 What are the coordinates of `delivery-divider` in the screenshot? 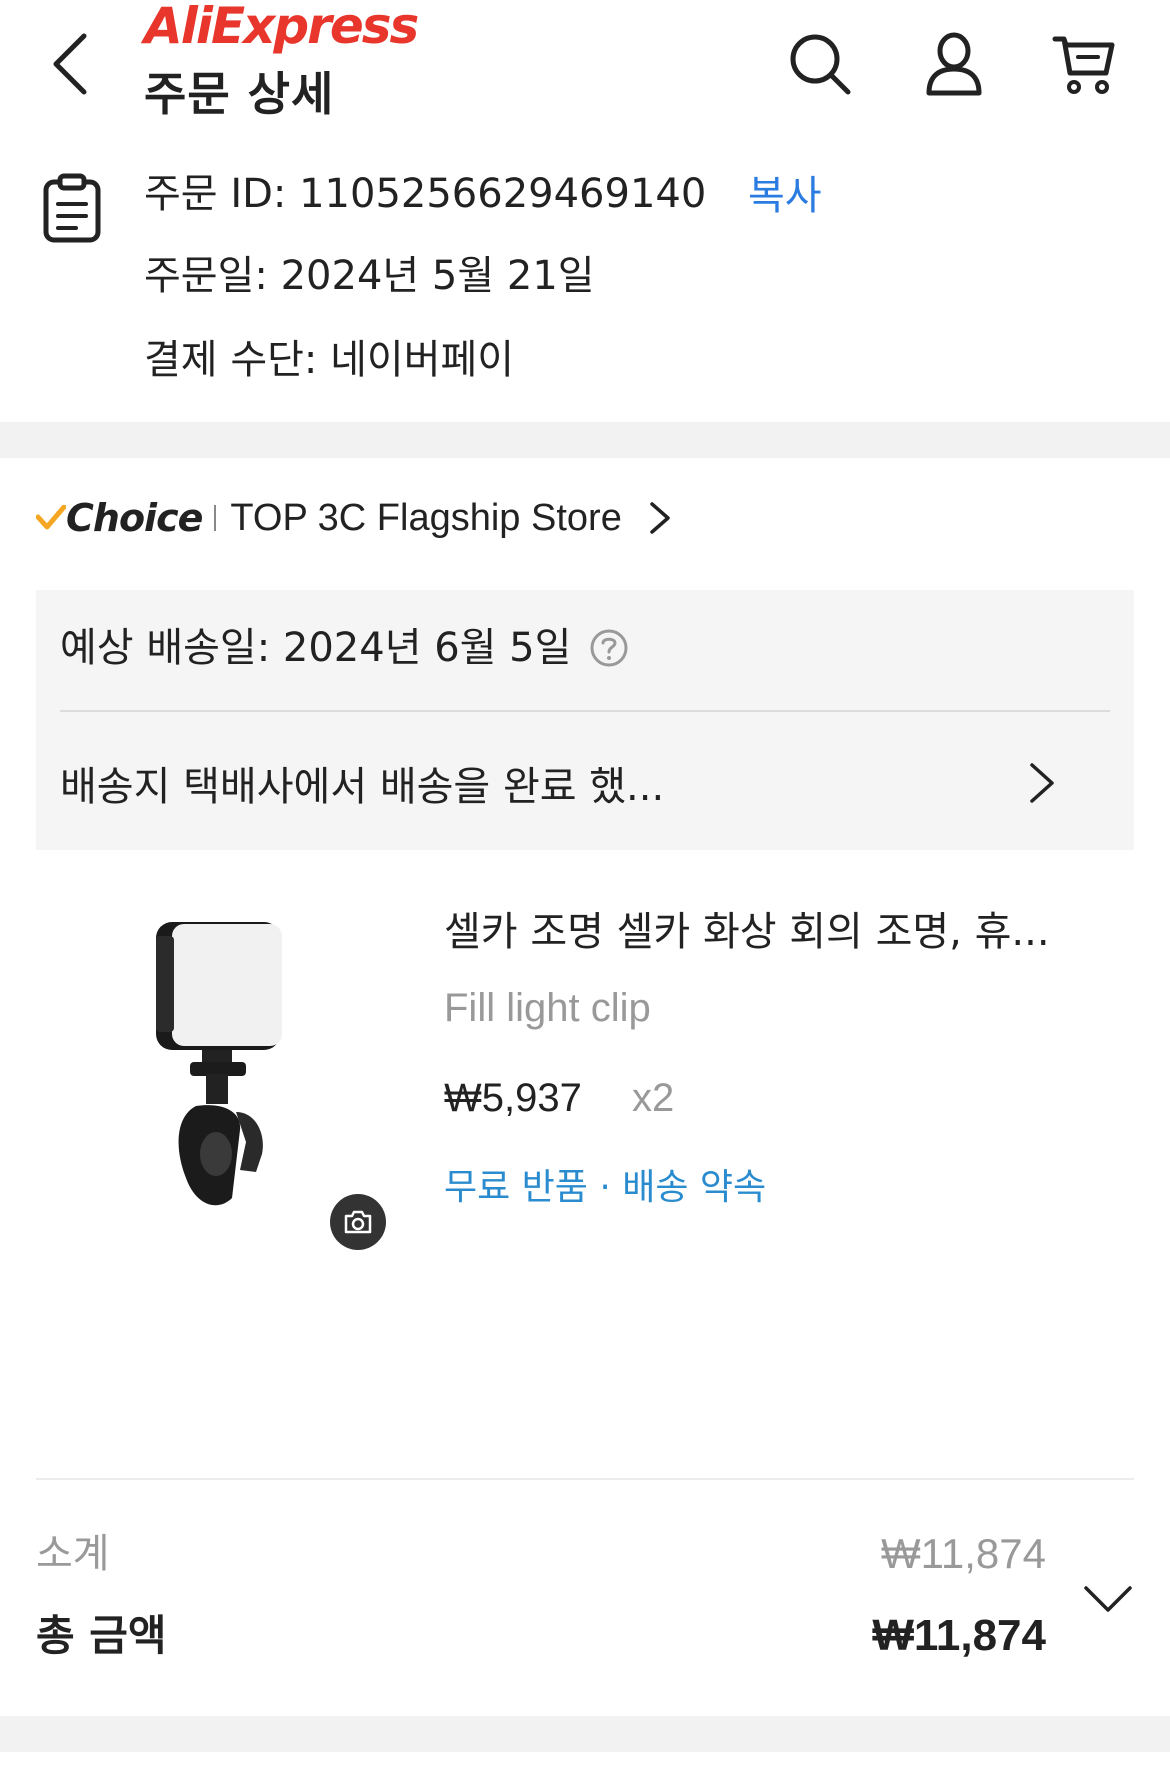 It's located at (585, 711).